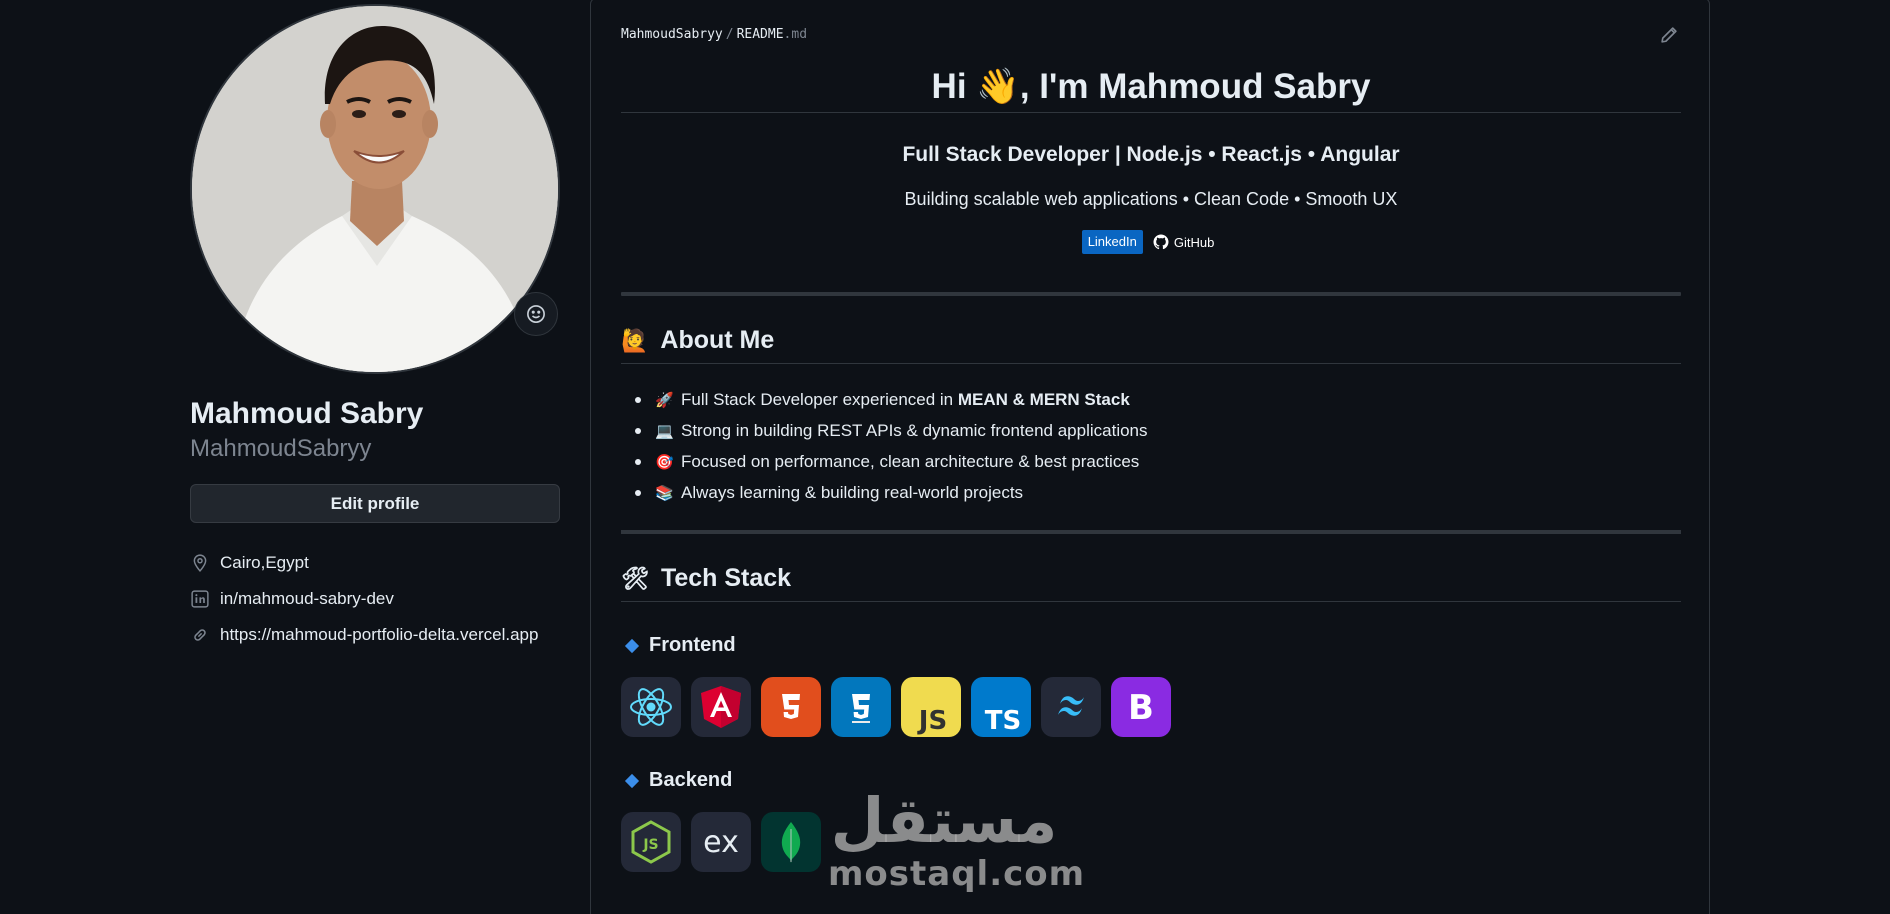 The width and height of the screenshot is (1890, 914). Describe the element at coordinates (1071, 707) in the screenshot. I see `tailwind-icon` at that location.